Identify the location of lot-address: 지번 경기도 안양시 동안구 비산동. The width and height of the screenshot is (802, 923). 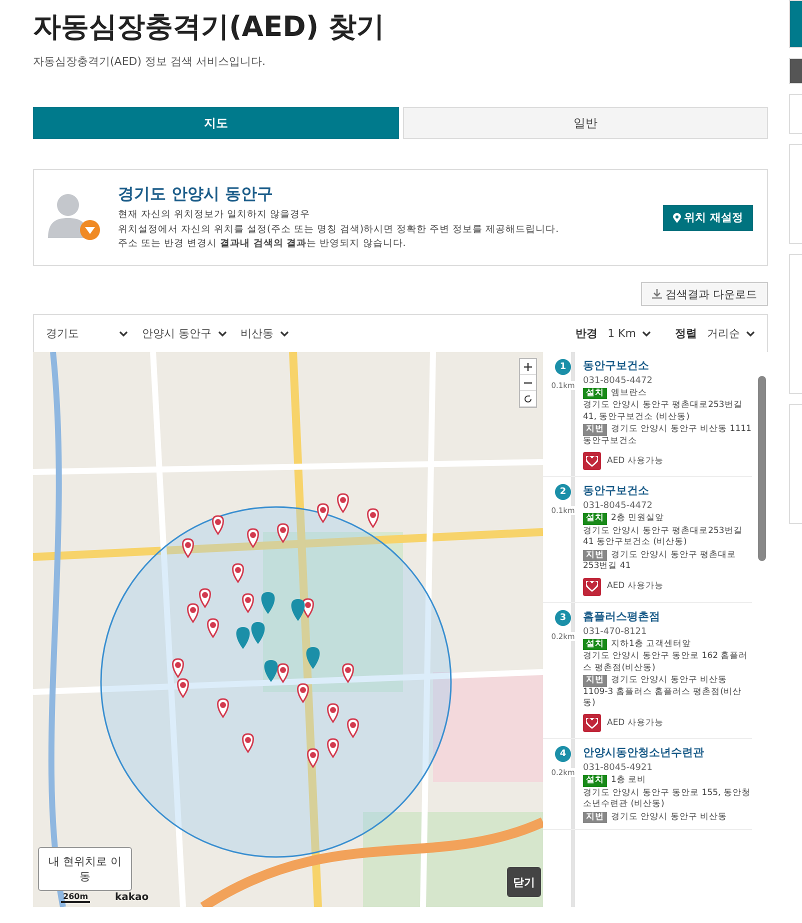
(667, 818).